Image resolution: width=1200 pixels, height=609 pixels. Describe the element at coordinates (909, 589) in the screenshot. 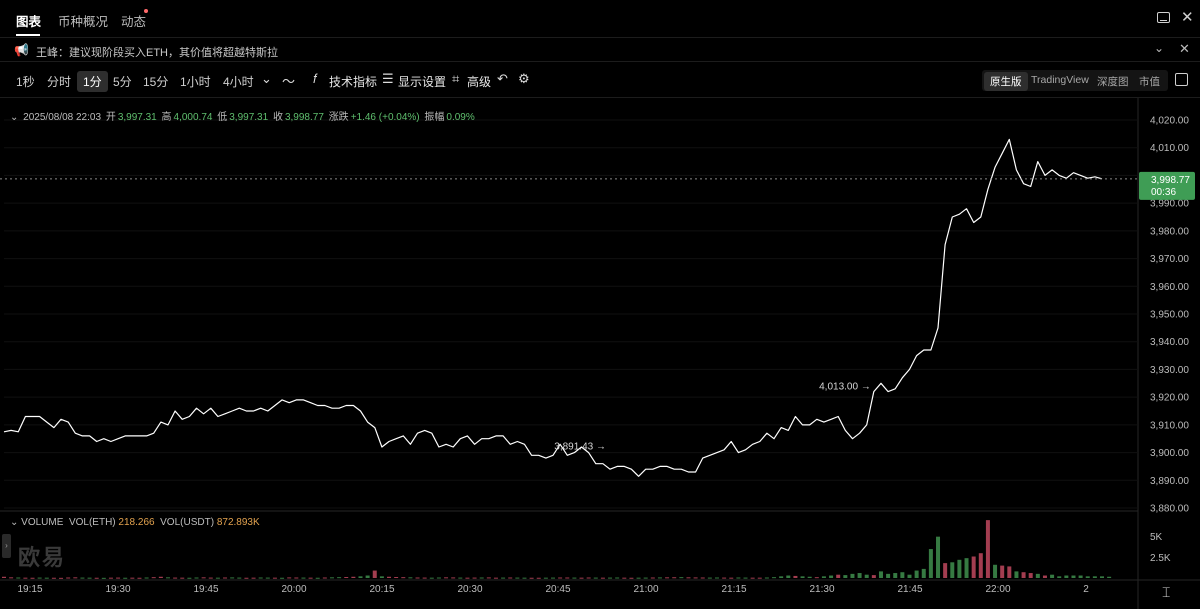

I see `time-tick-label: 21:45` at that location.